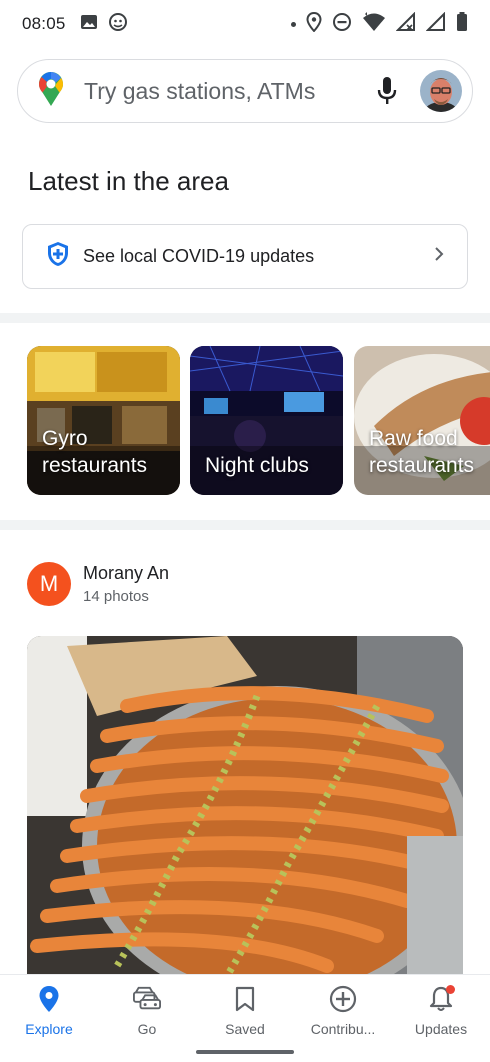  I want to click on signal-icon, so click(405, 24).